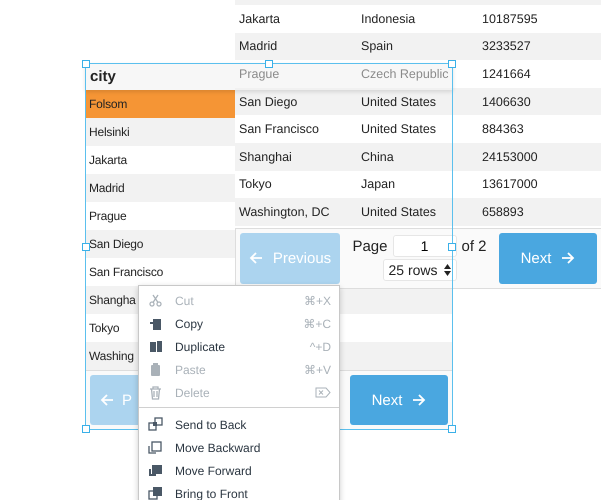  What do you see at coordinates (510, 157) in the screenshot?
I see `population-cell-text: 24153000` at bounding box center [510, 157].